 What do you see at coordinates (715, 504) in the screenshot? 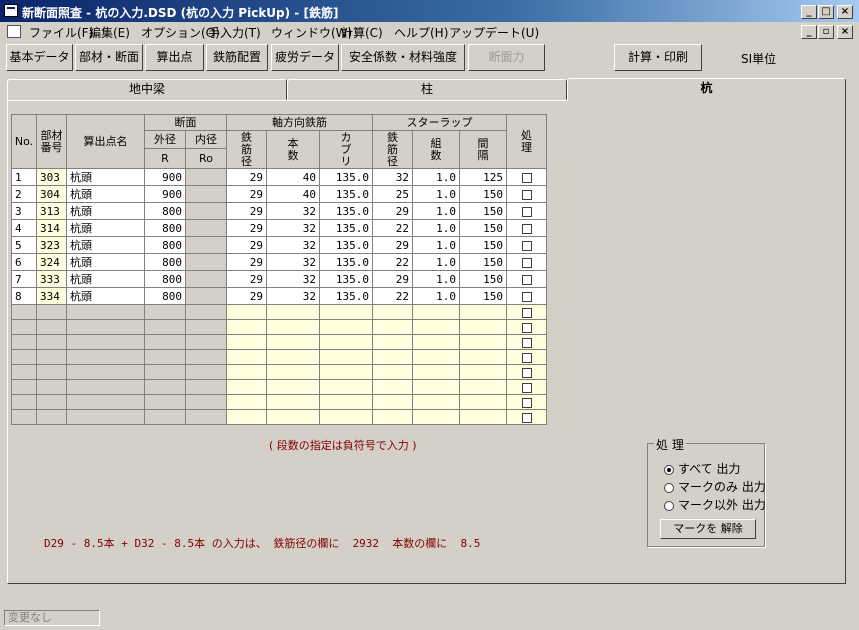
I see `radio-output-mark-except: マーク以外 出力` at bounding box center [715, 504].